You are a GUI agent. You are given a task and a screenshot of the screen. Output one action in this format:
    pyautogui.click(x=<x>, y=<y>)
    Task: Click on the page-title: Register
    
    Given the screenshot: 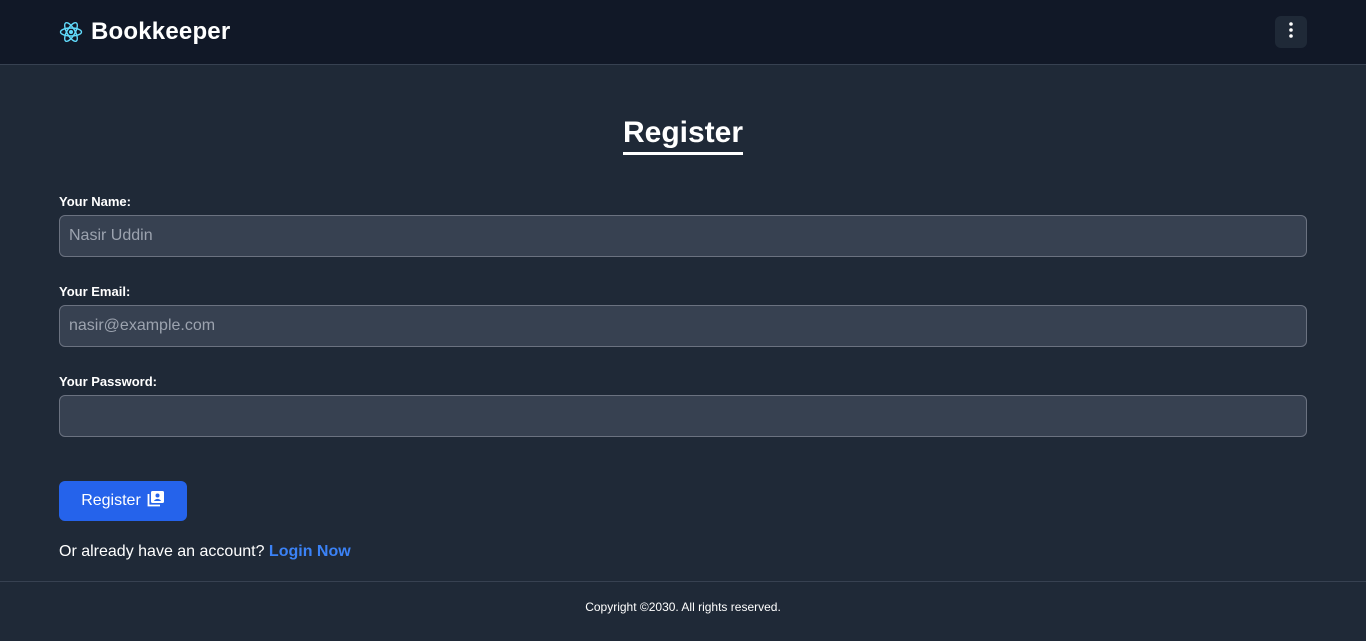 What is the action you would take?
    pyautogui.click(x=683, y=135)
    